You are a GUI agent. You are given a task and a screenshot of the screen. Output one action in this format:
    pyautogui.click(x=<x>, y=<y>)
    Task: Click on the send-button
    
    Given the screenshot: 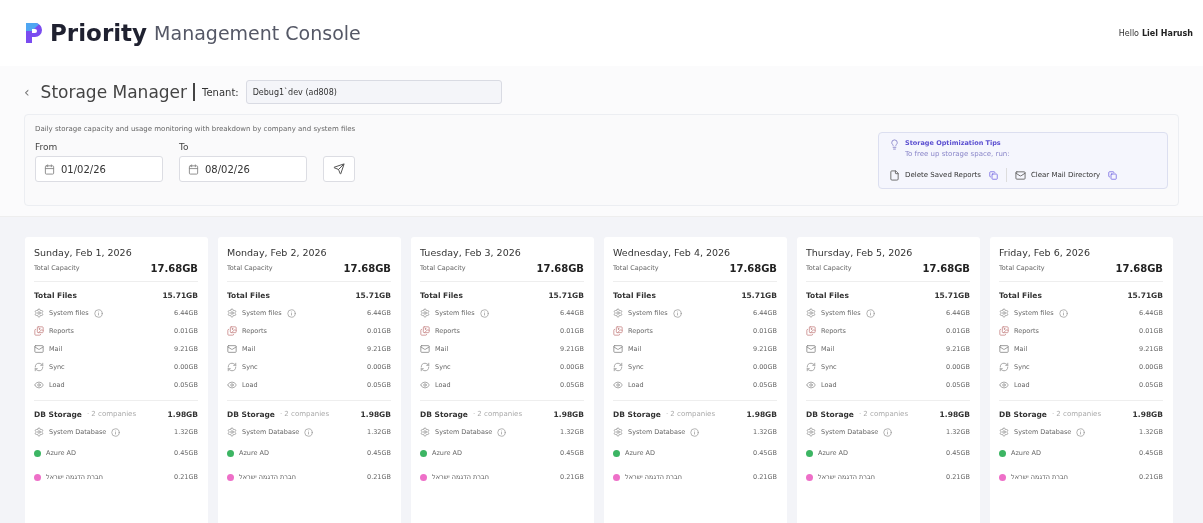 What is the action you would take?
    pyautogui.click(x=339, y=169)
    